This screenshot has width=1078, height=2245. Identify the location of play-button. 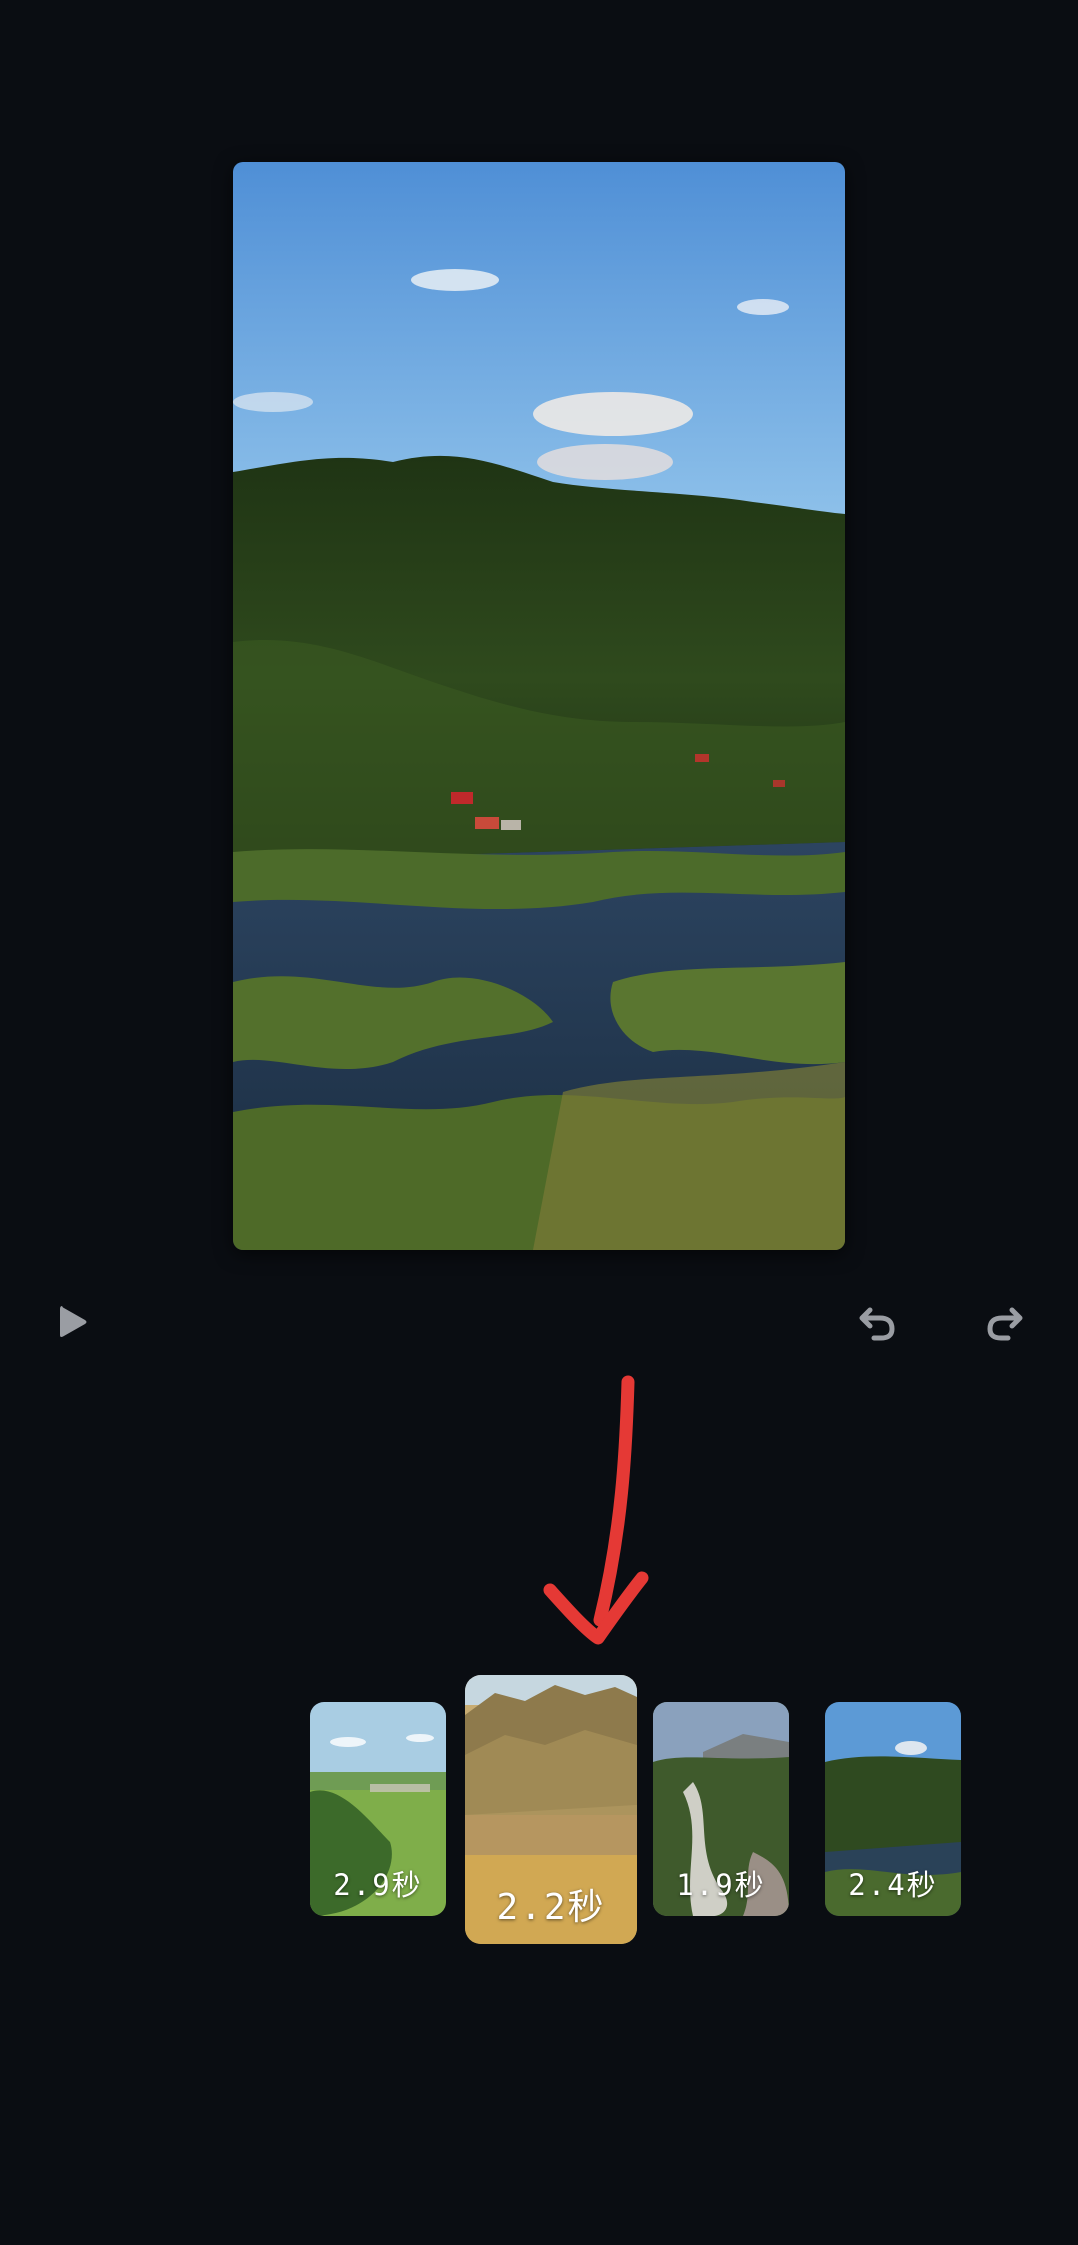
(72, 1322).